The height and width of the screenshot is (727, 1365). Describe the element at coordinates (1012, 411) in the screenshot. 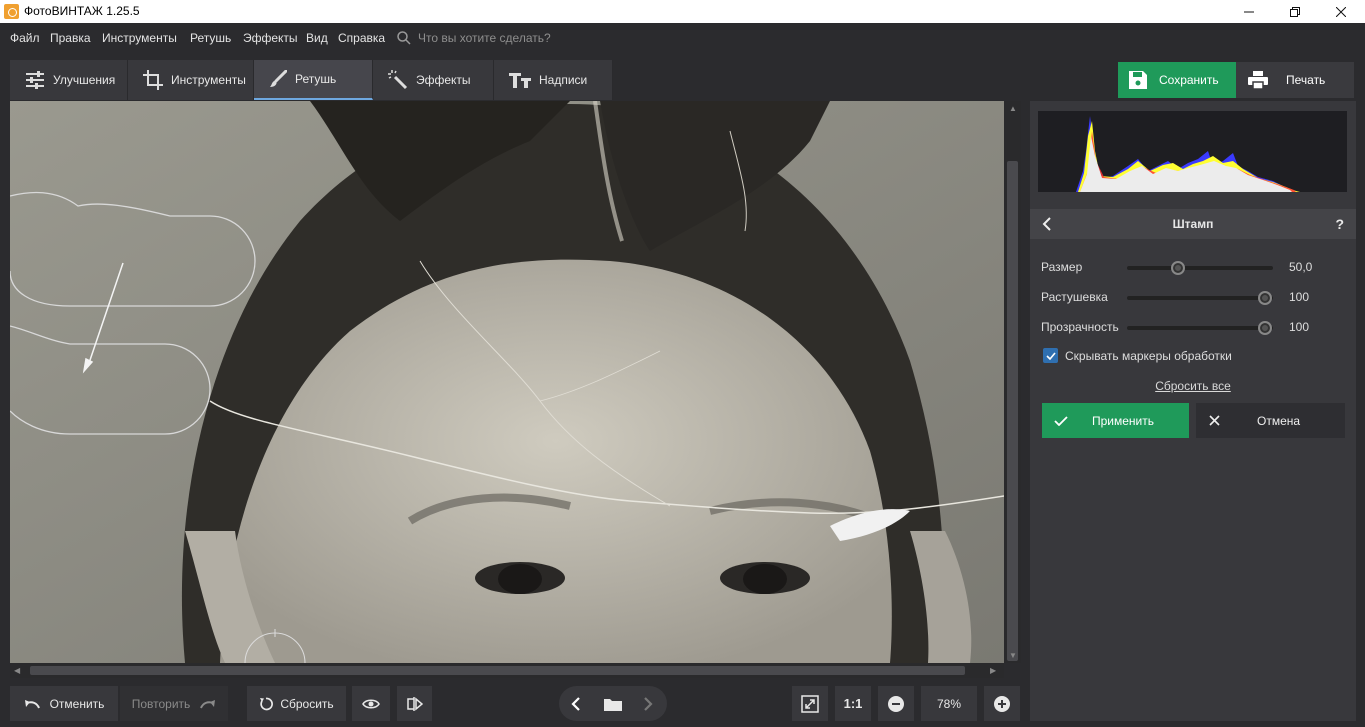

I see `vertical-scroll-thumb` at that location.